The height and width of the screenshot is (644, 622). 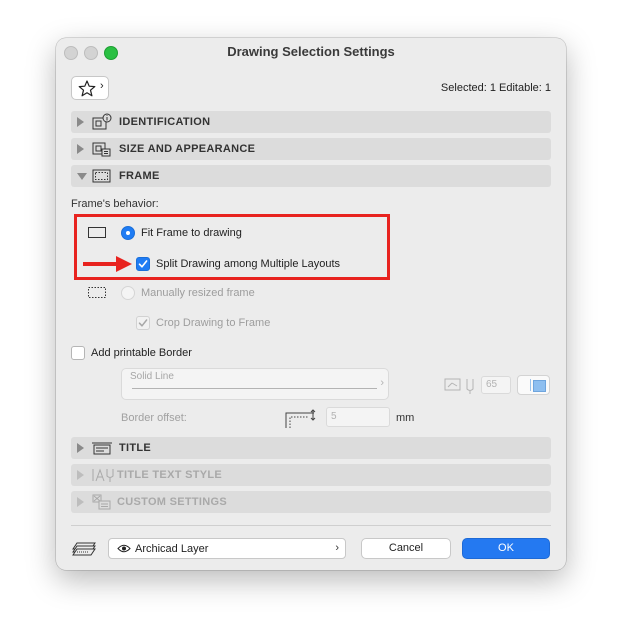 I want to click on line-type-label: Solid Line, so click(x=152, y=376).